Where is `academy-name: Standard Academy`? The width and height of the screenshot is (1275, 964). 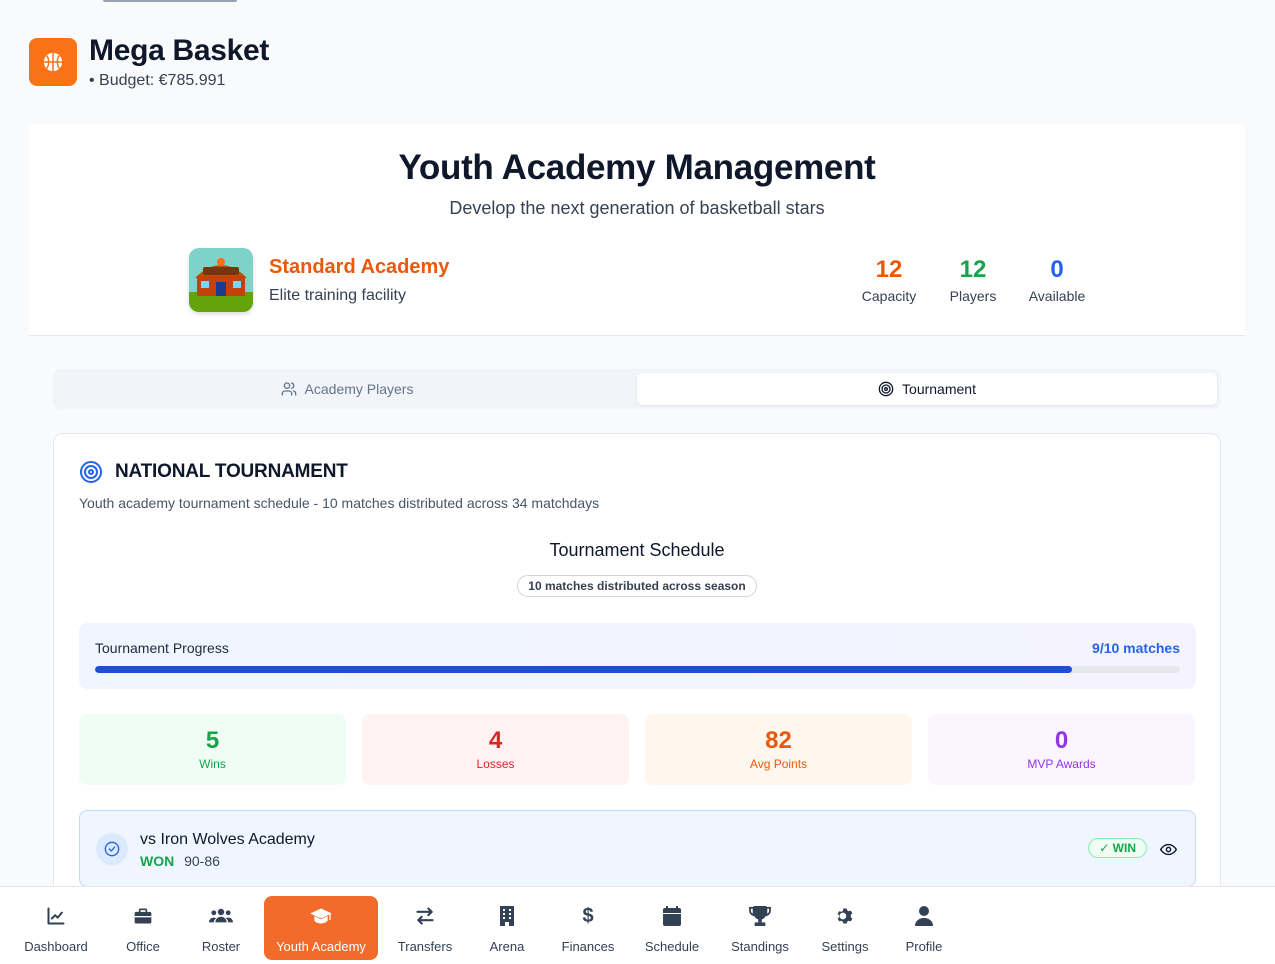 academy-name: Standard Academy is located at coordinates (359, 266).